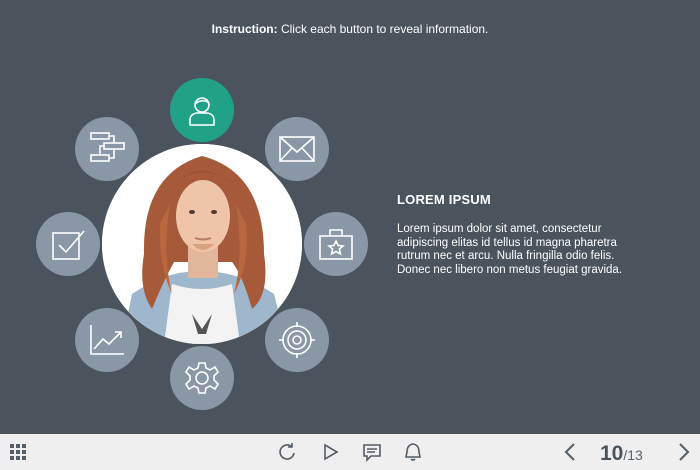 The height and width of the screenshot is (470, 700). I want to click on replay-button, so click(287, 452).